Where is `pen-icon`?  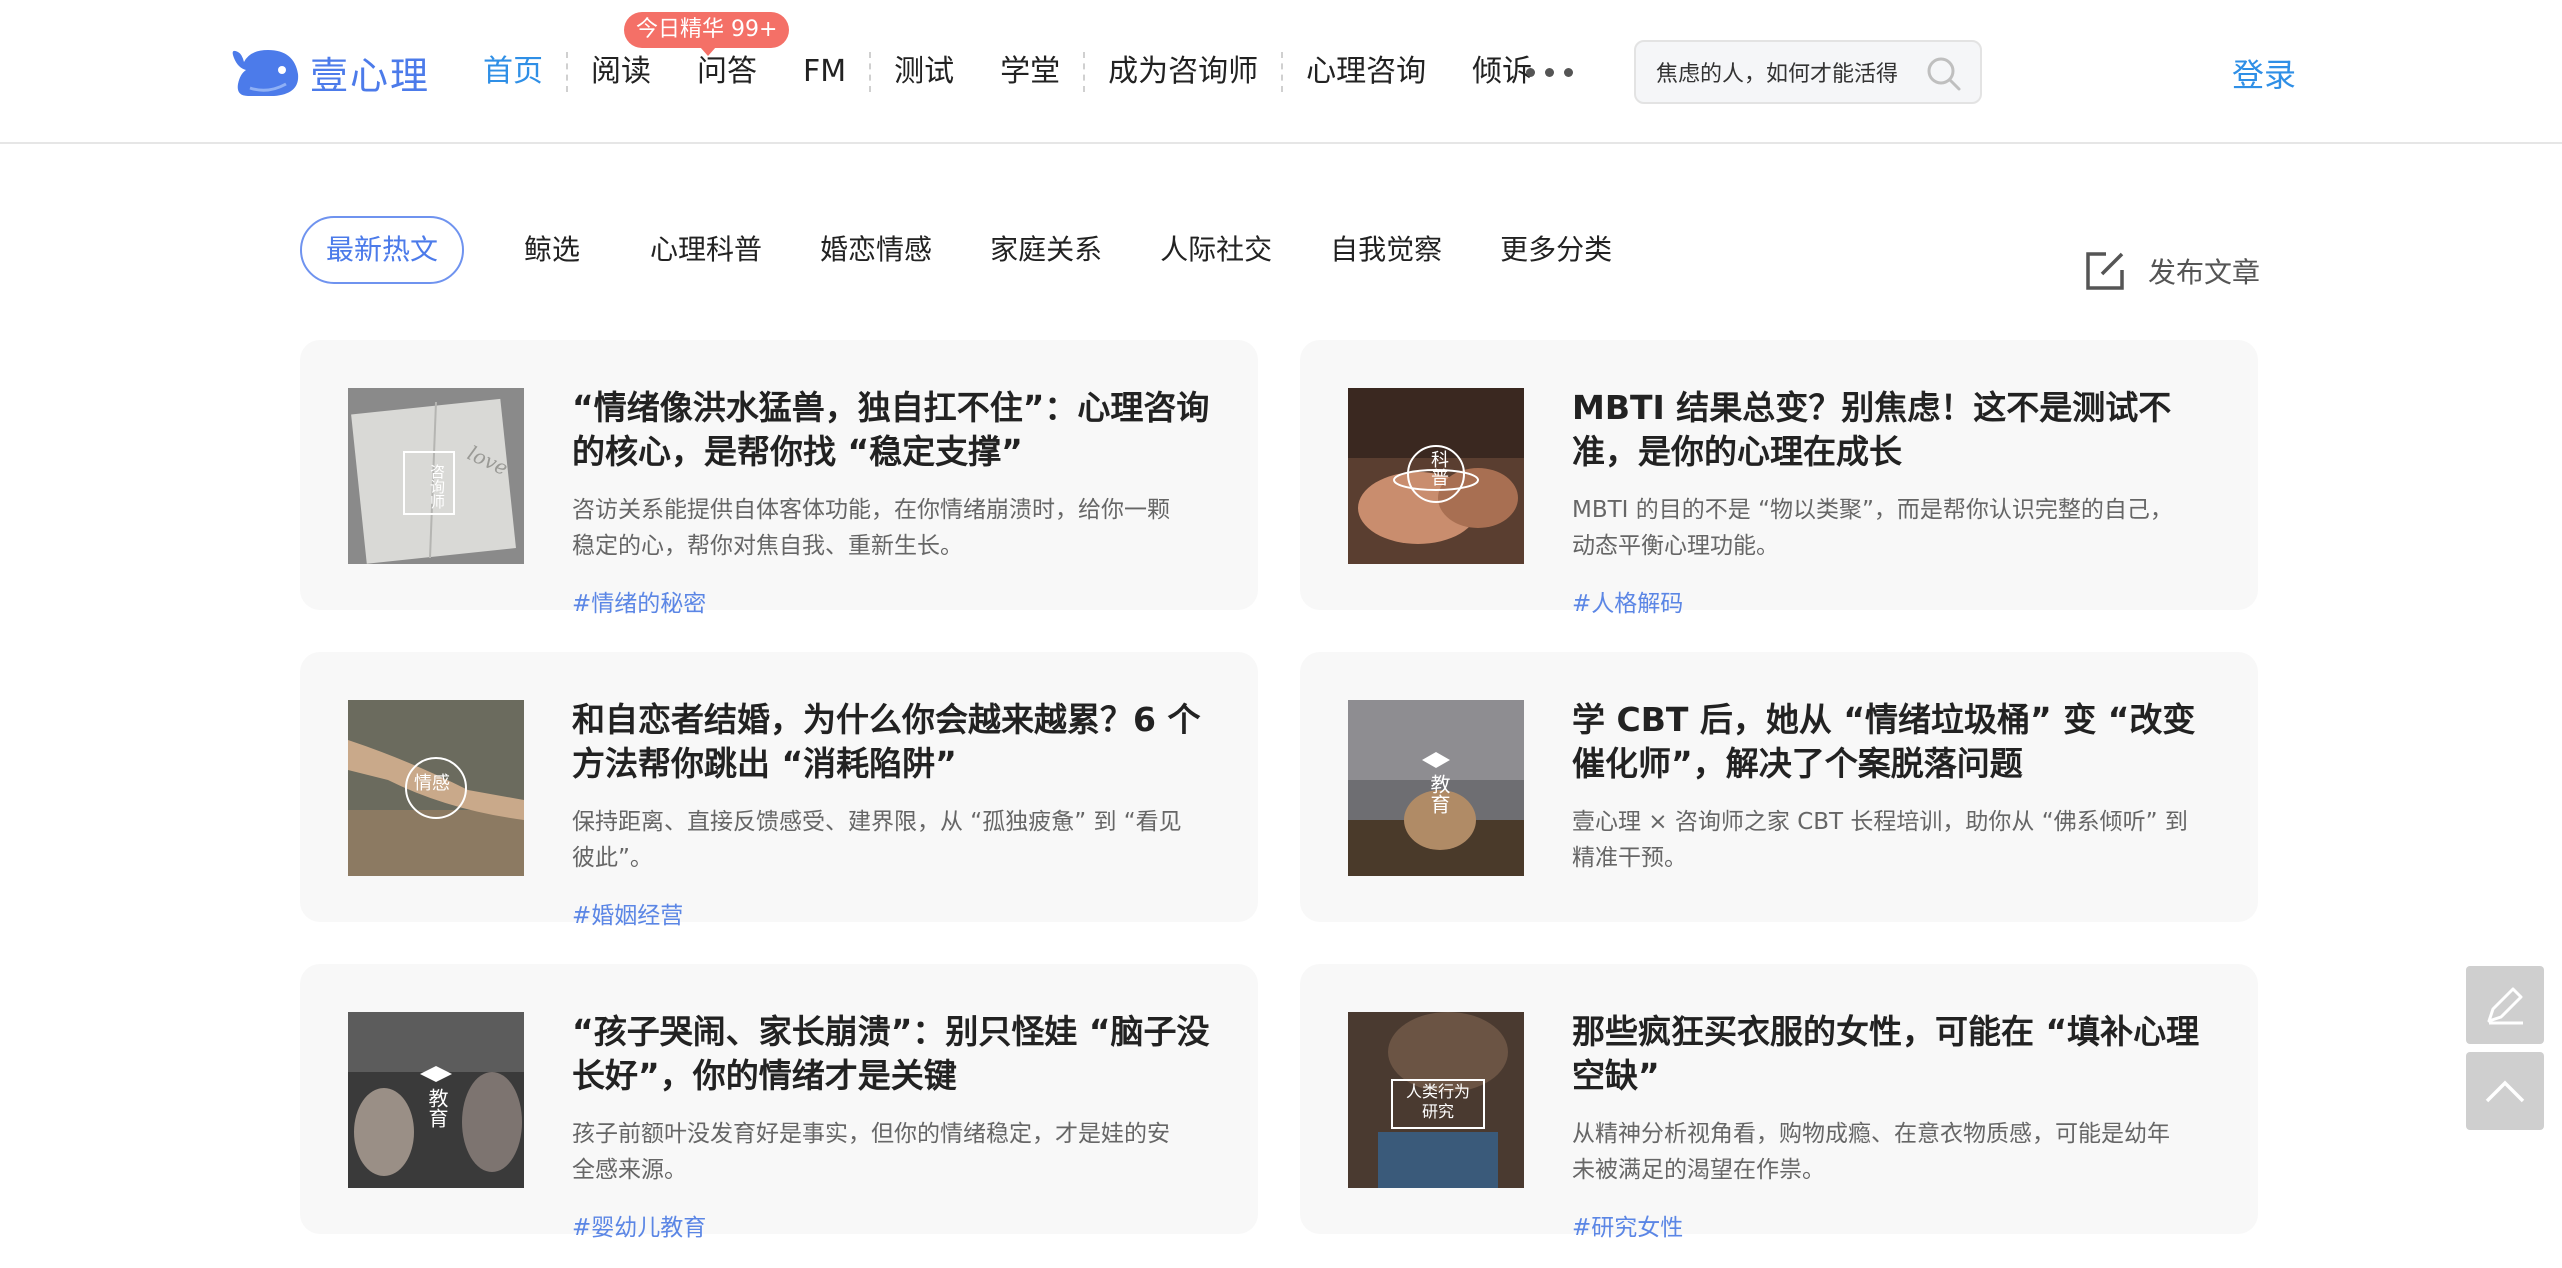 pen-icon is located at coordinates (2505, 1006).